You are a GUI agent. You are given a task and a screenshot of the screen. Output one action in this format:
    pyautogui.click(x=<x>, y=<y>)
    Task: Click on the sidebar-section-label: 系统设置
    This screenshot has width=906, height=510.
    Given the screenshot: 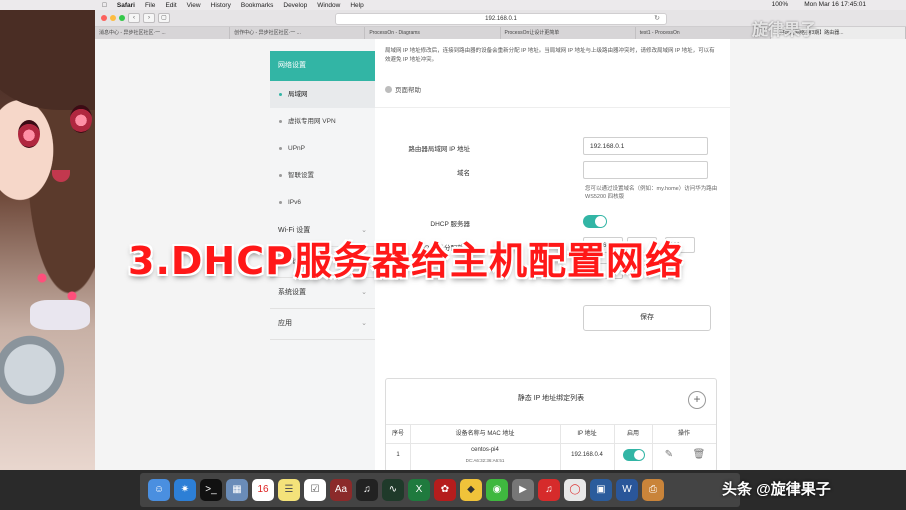 What is the action you would take?
    pyautogui.click(x=292, y=292)
    